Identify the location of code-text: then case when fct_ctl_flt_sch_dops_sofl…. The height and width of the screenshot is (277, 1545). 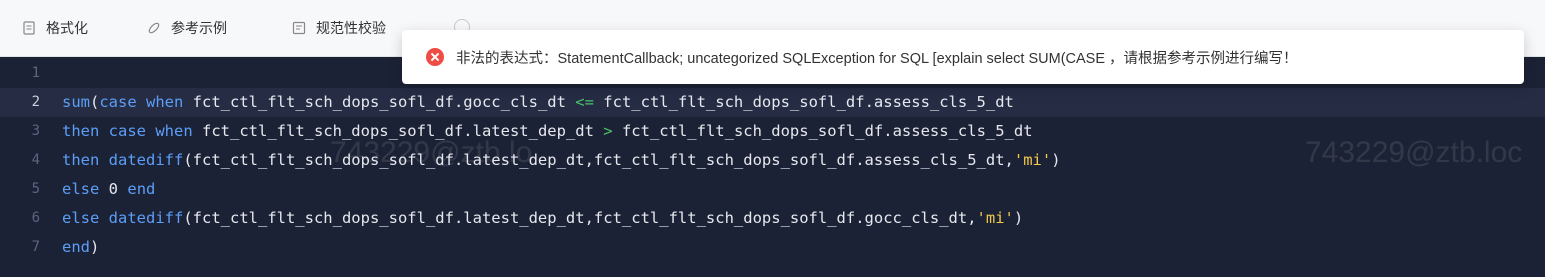
(547, 131).